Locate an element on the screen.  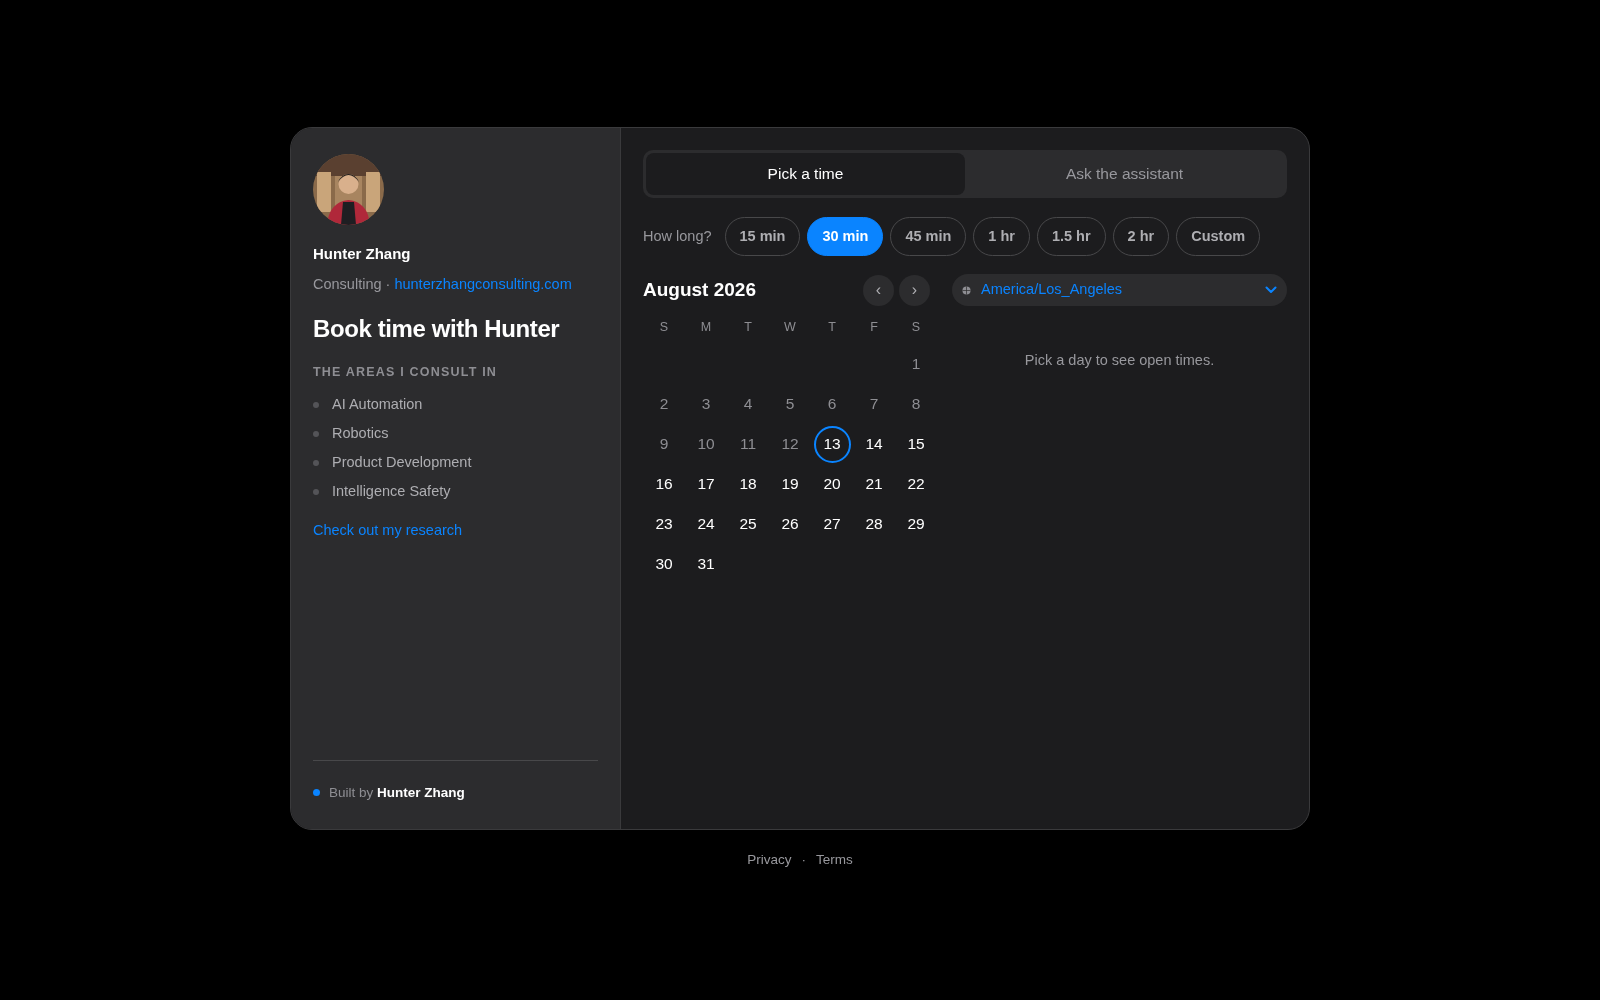
calendar-day: 31 is located at coordinates (706, 564).